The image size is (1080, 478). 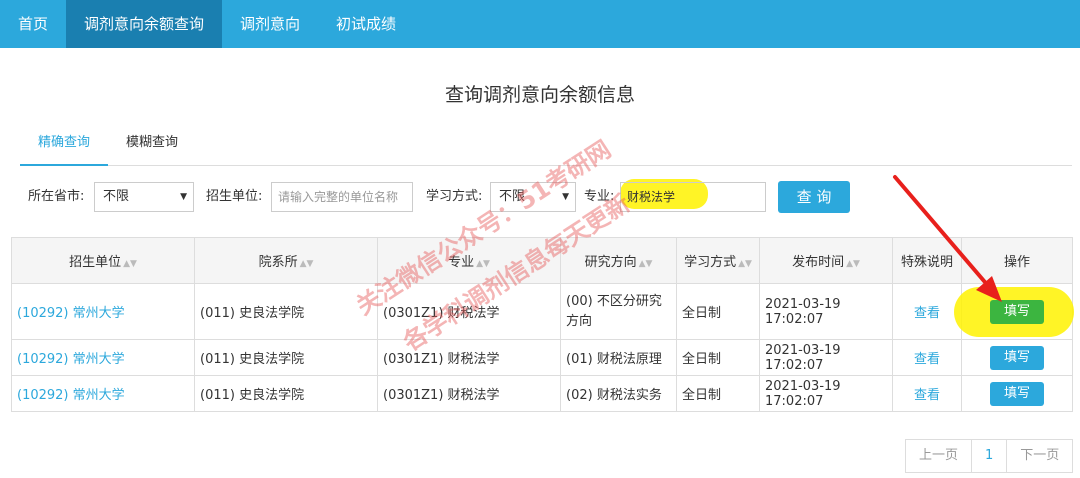 I want to click on tab-exact-query: 精确查询, so click(x=64, y=146).